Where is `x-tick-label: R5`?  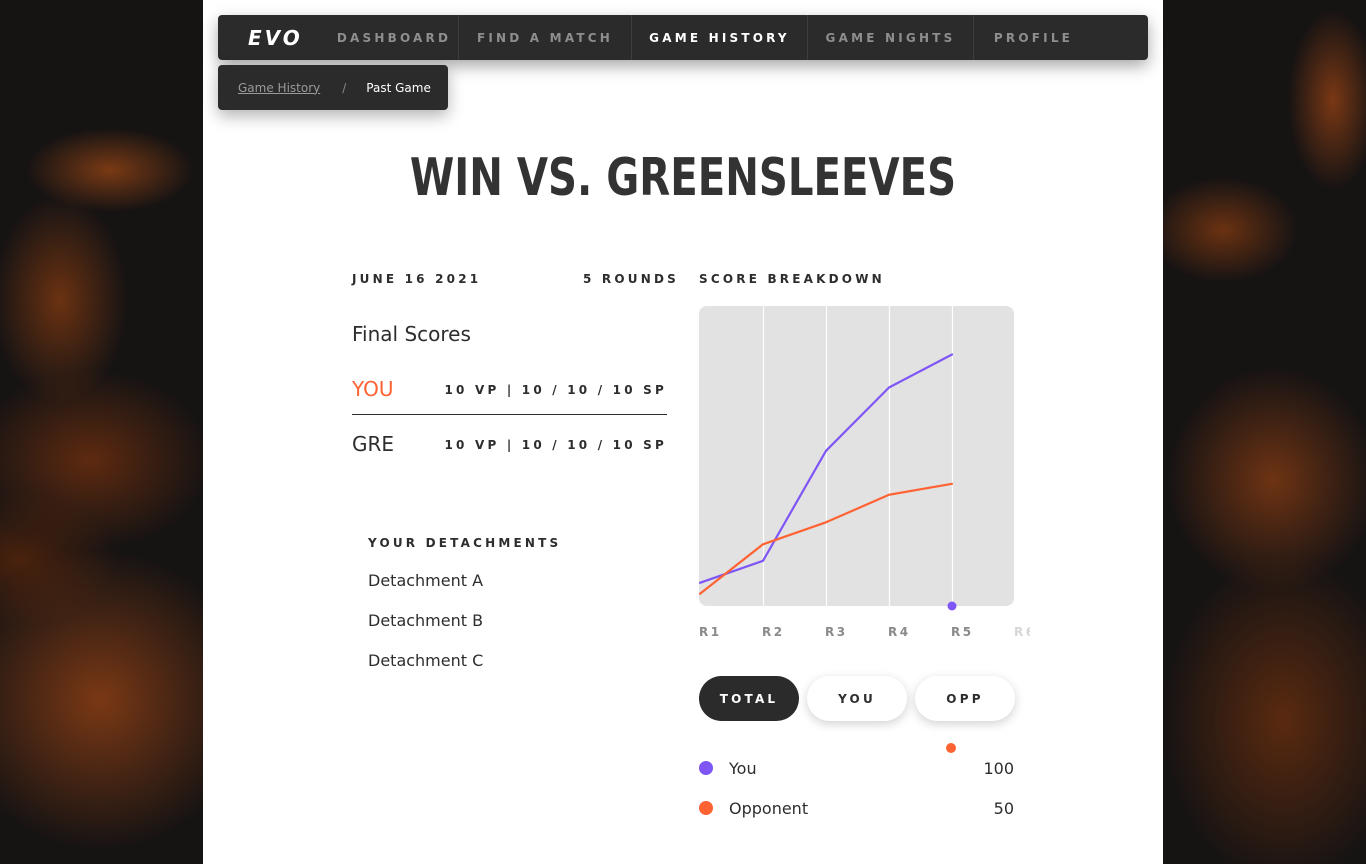
x-tick-label: R5 is located at coordinates (962, 632).